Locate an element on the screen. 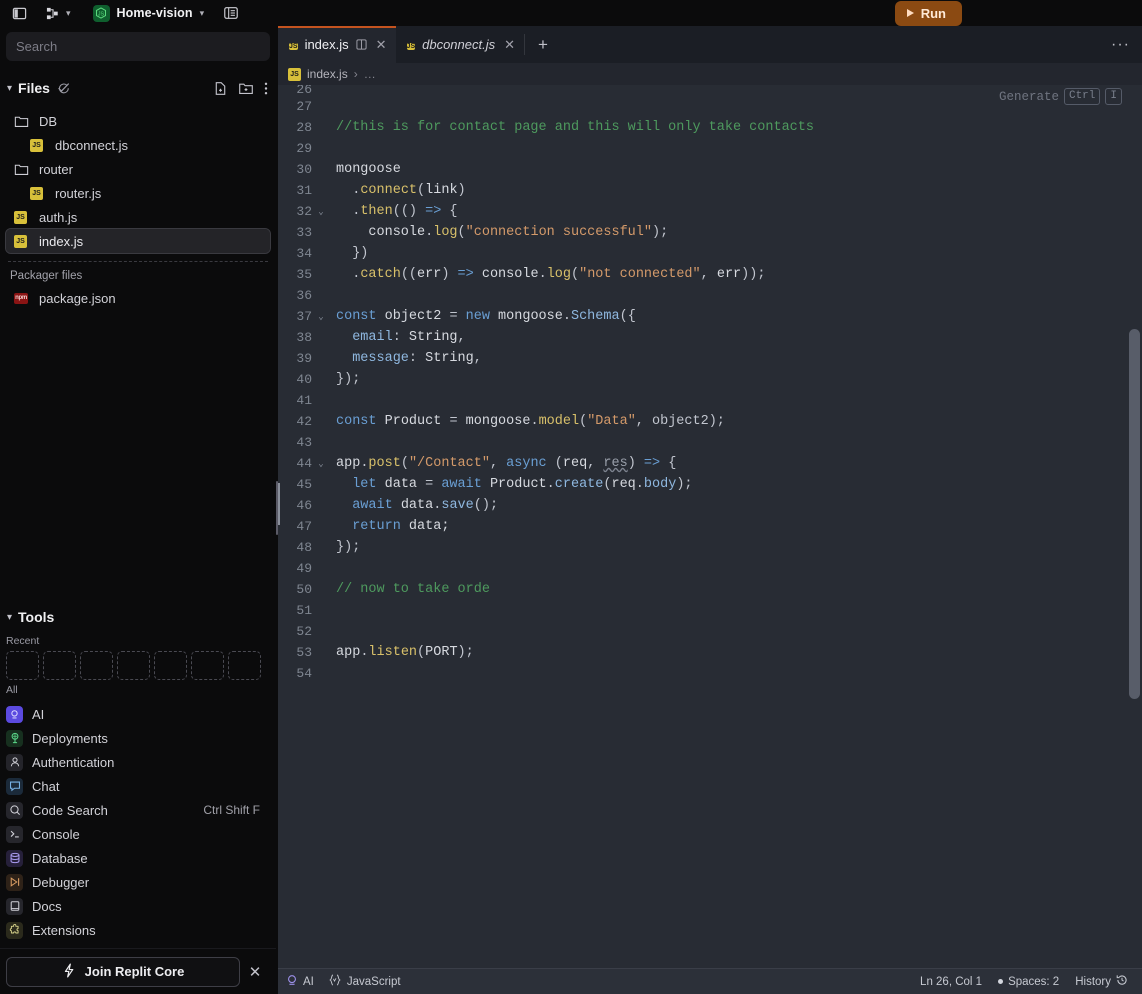 The width and height of the screenshot is (1142, 994). code-line: 40}); is located at coordinates (710, 379).